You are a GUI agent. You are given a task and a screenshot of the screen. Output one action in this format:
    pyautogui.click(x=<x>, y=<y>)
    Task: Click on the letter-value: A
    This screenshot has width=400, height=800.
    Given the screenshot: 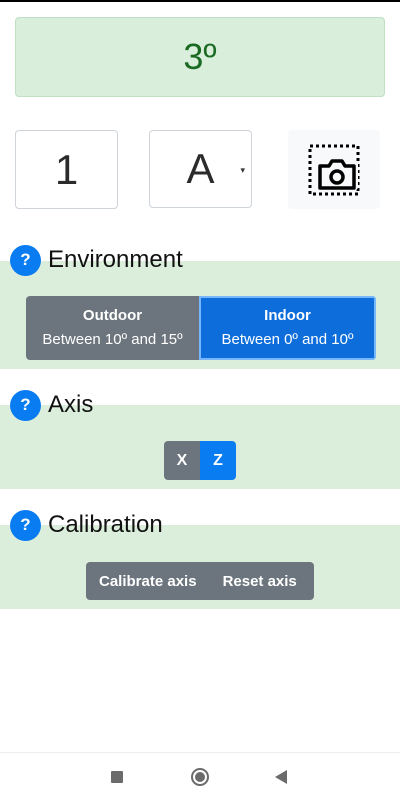 What is the action you would take?
    pyautogui.click(x=200, y=168)
    